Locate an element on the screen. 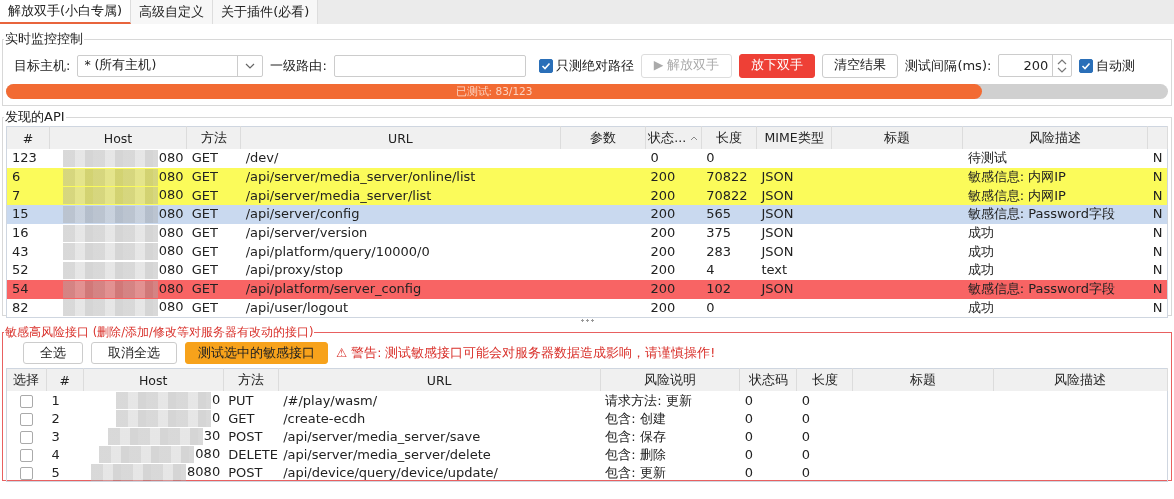  splitter-grip is located at coordinates (587, 320).